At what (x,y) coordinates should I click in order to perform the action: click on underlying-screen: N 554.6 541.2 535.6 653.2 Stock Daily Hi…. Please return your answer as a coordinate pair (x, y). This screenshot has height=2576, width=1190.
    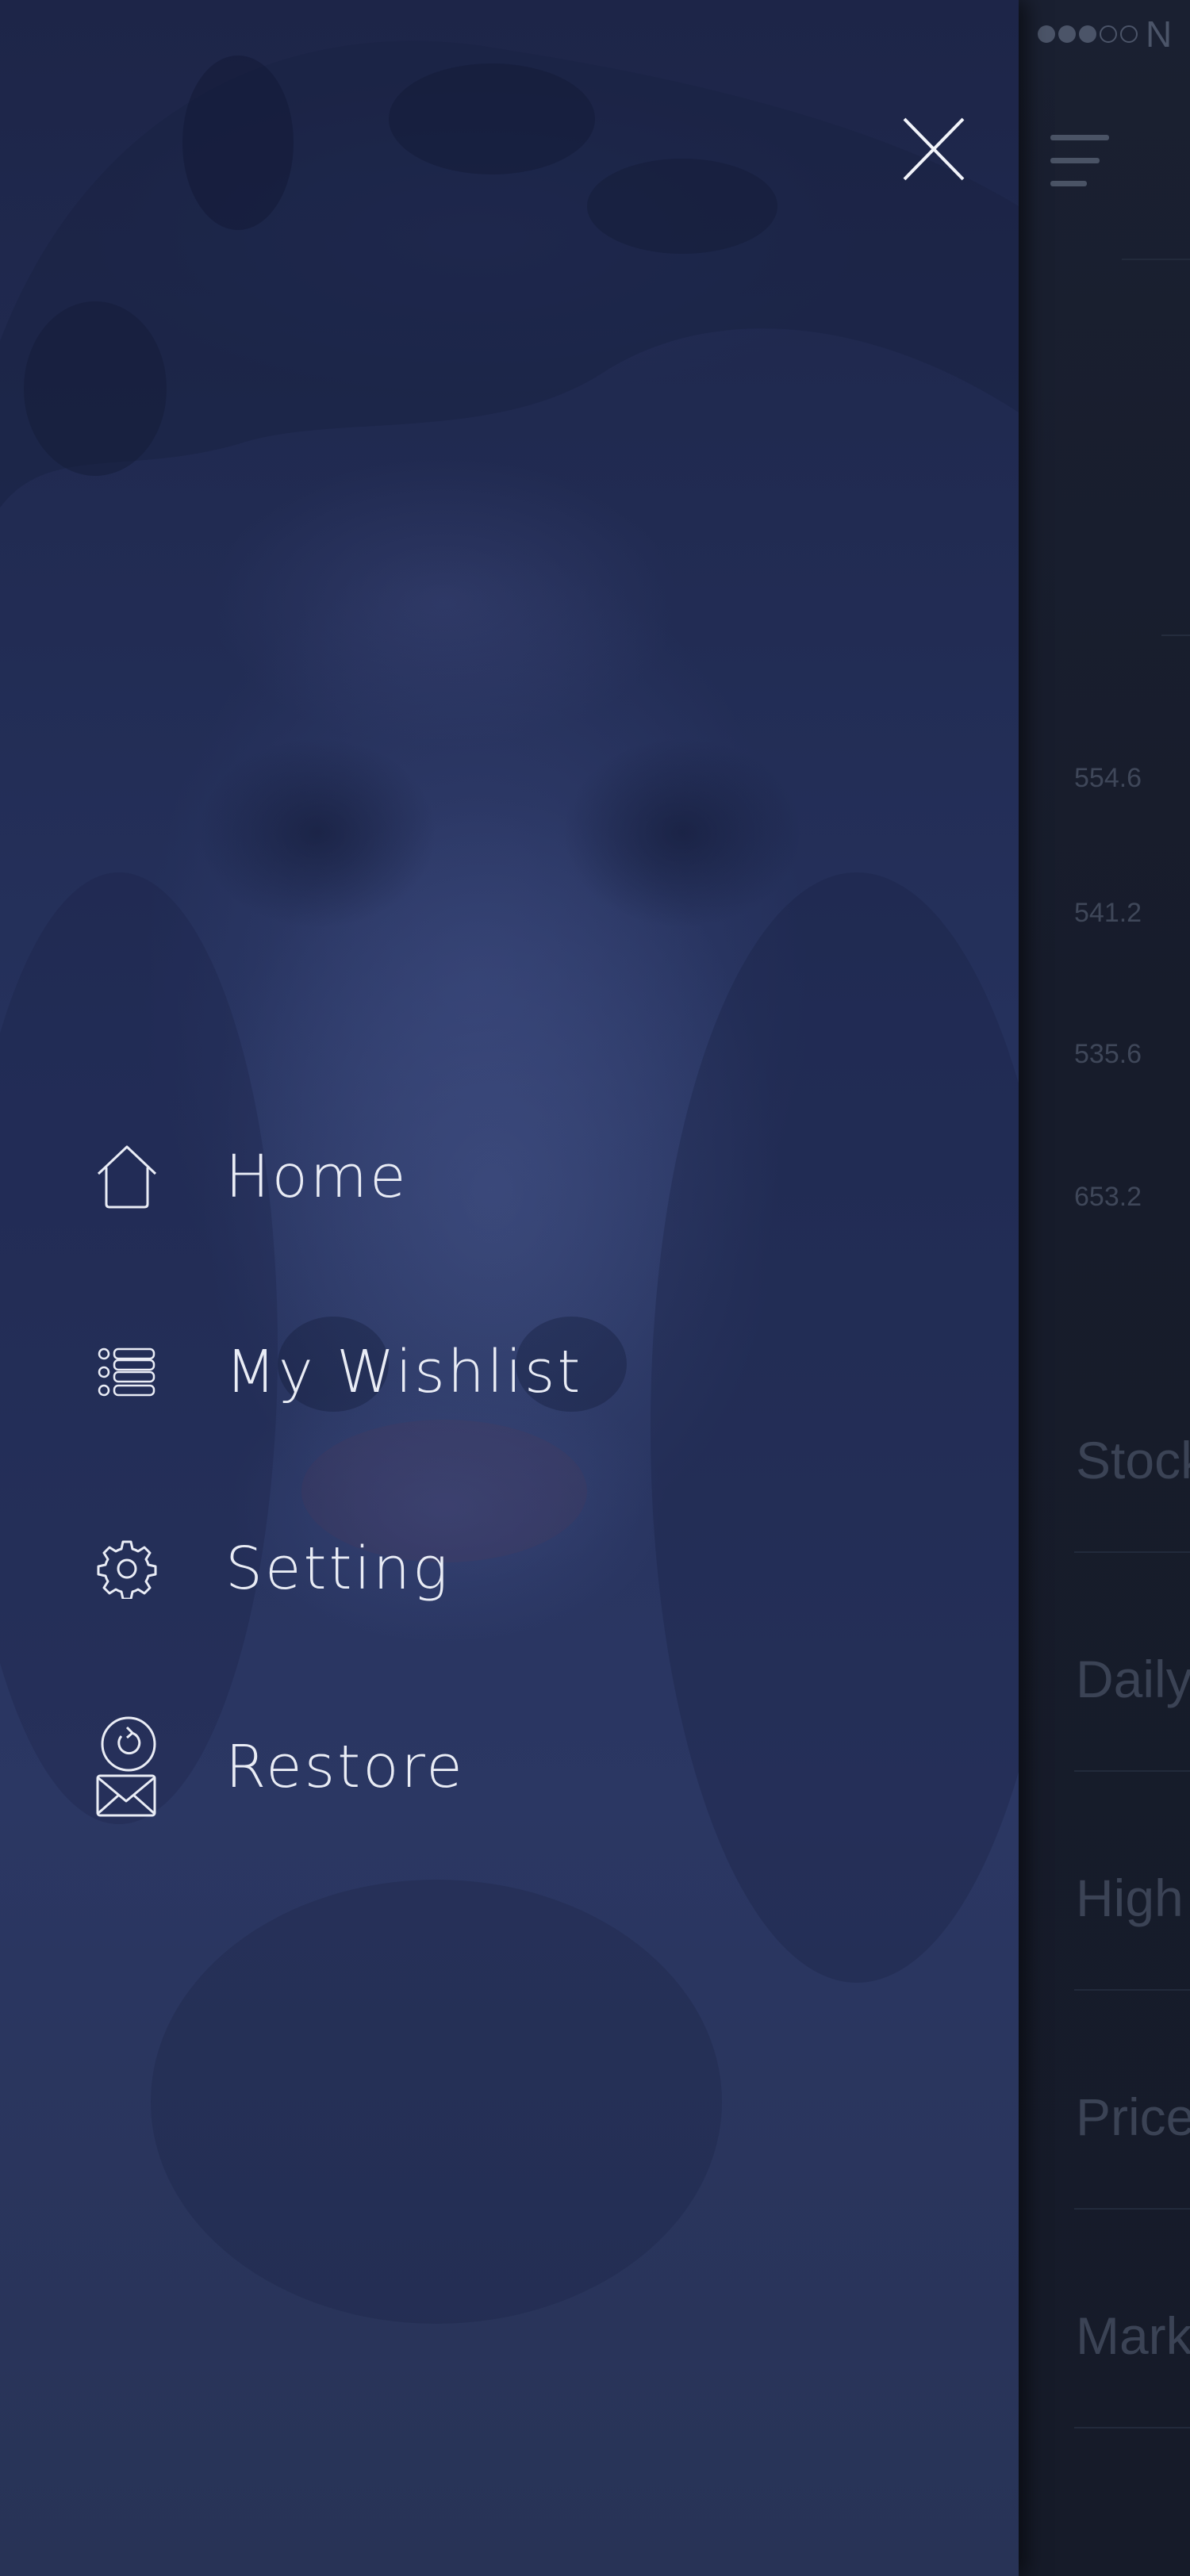
    Looking at the image, I should click on (1104, 1288).